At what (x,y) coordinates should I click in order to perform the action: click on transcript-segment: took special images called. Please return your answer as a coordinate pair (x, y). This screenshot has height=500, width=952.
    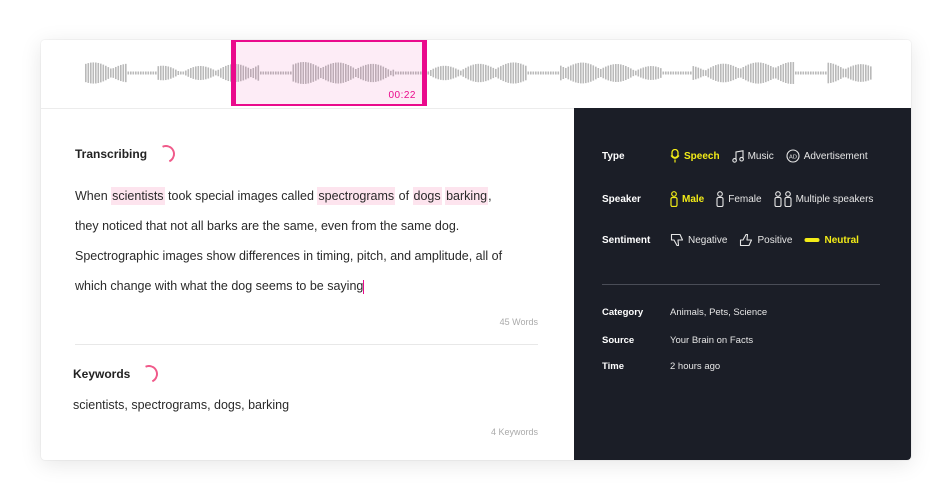
    Looking at the image, I should click on (241, 196).